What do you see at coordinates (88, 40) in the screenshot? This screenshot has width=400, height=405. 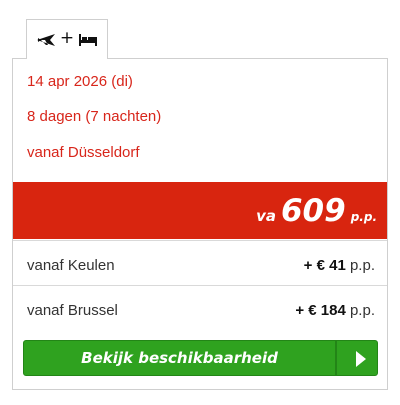 I see `bed-icon` at bounding box center [88, 40].